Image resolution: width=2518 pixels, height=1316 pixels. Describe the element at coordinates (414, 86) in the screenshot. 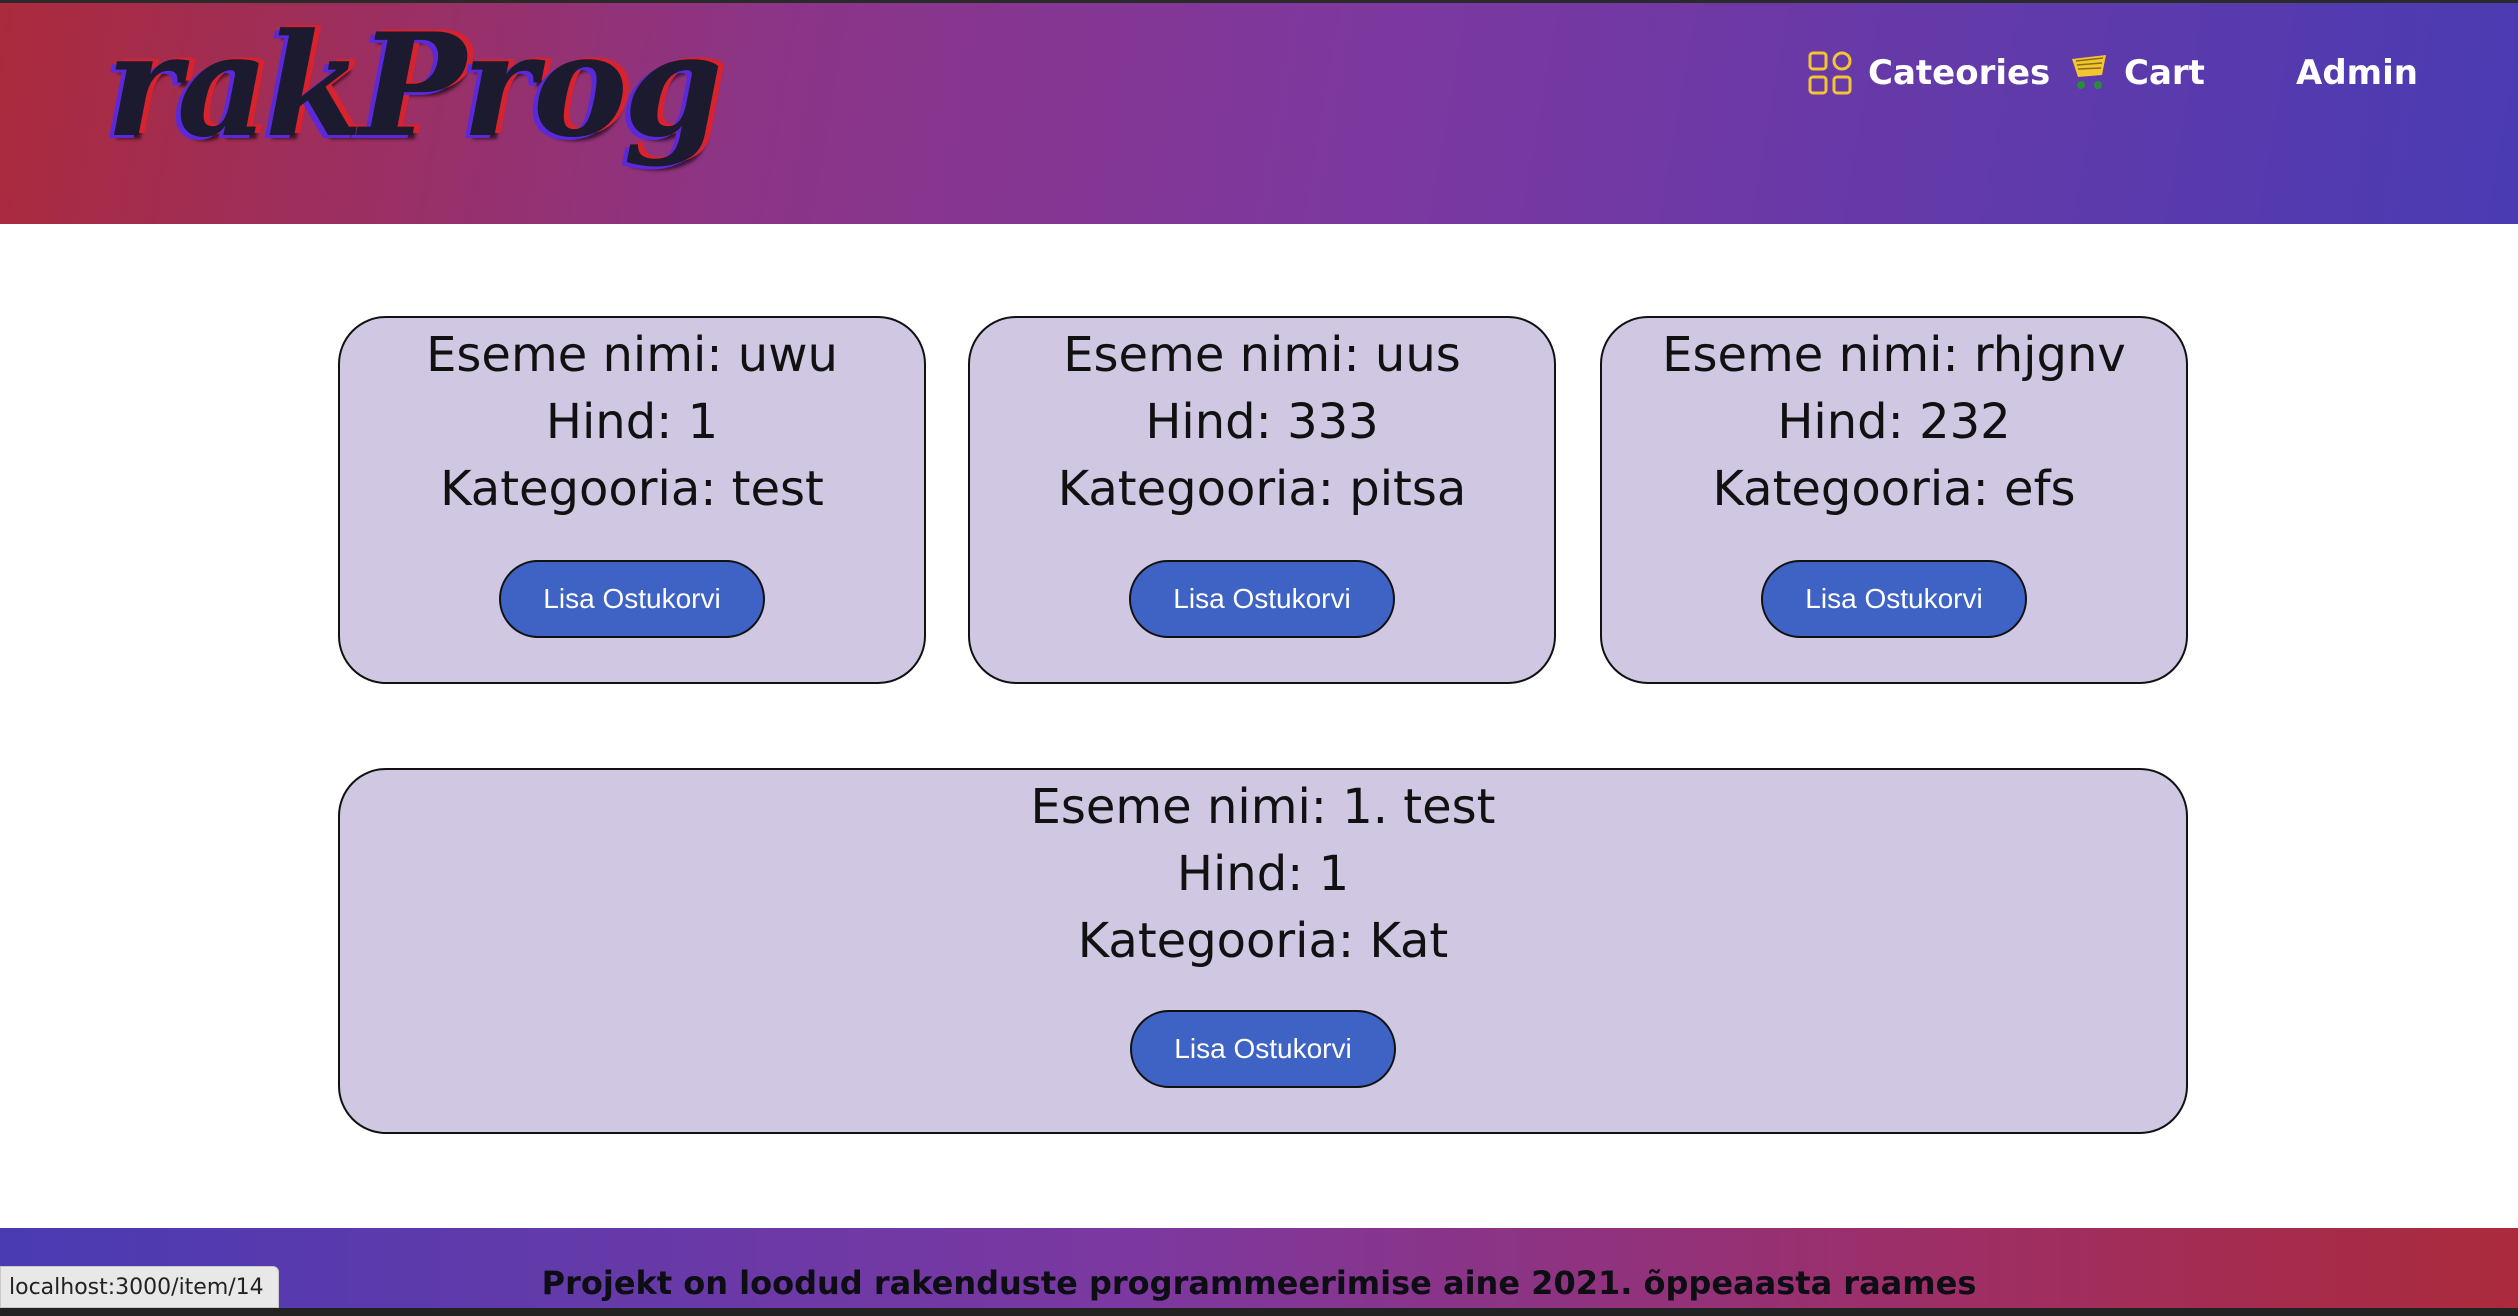

I see `site-logo: rakProg` at that location.